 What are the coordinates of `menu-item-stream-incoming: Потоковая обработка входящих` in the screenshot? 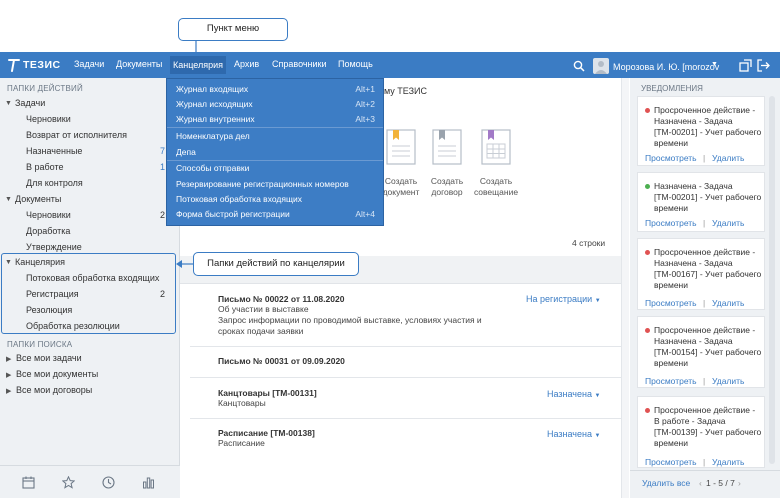 It's located at (239, 199).